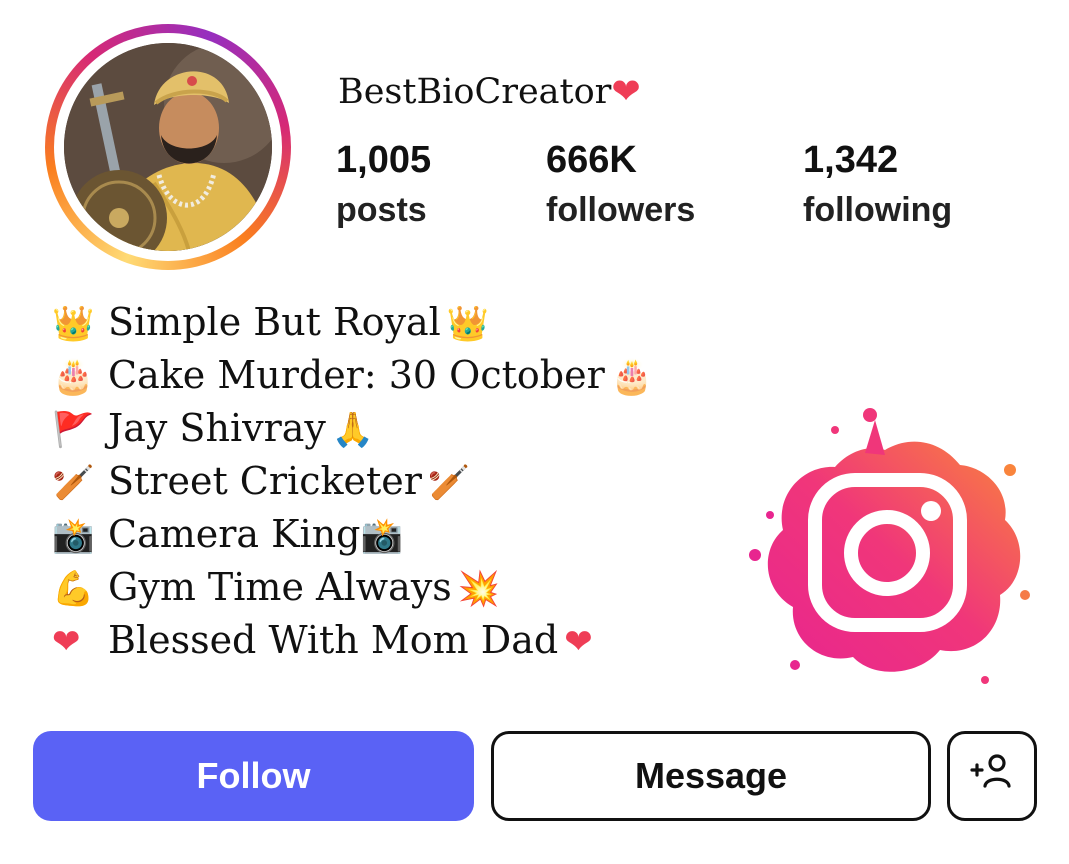 The height and width of the screenshot is (864, 1069). What do you see at coordinates (253, 776) in the screenshot?
I see `follow-button: Follow` at bounding box center [253, 776].